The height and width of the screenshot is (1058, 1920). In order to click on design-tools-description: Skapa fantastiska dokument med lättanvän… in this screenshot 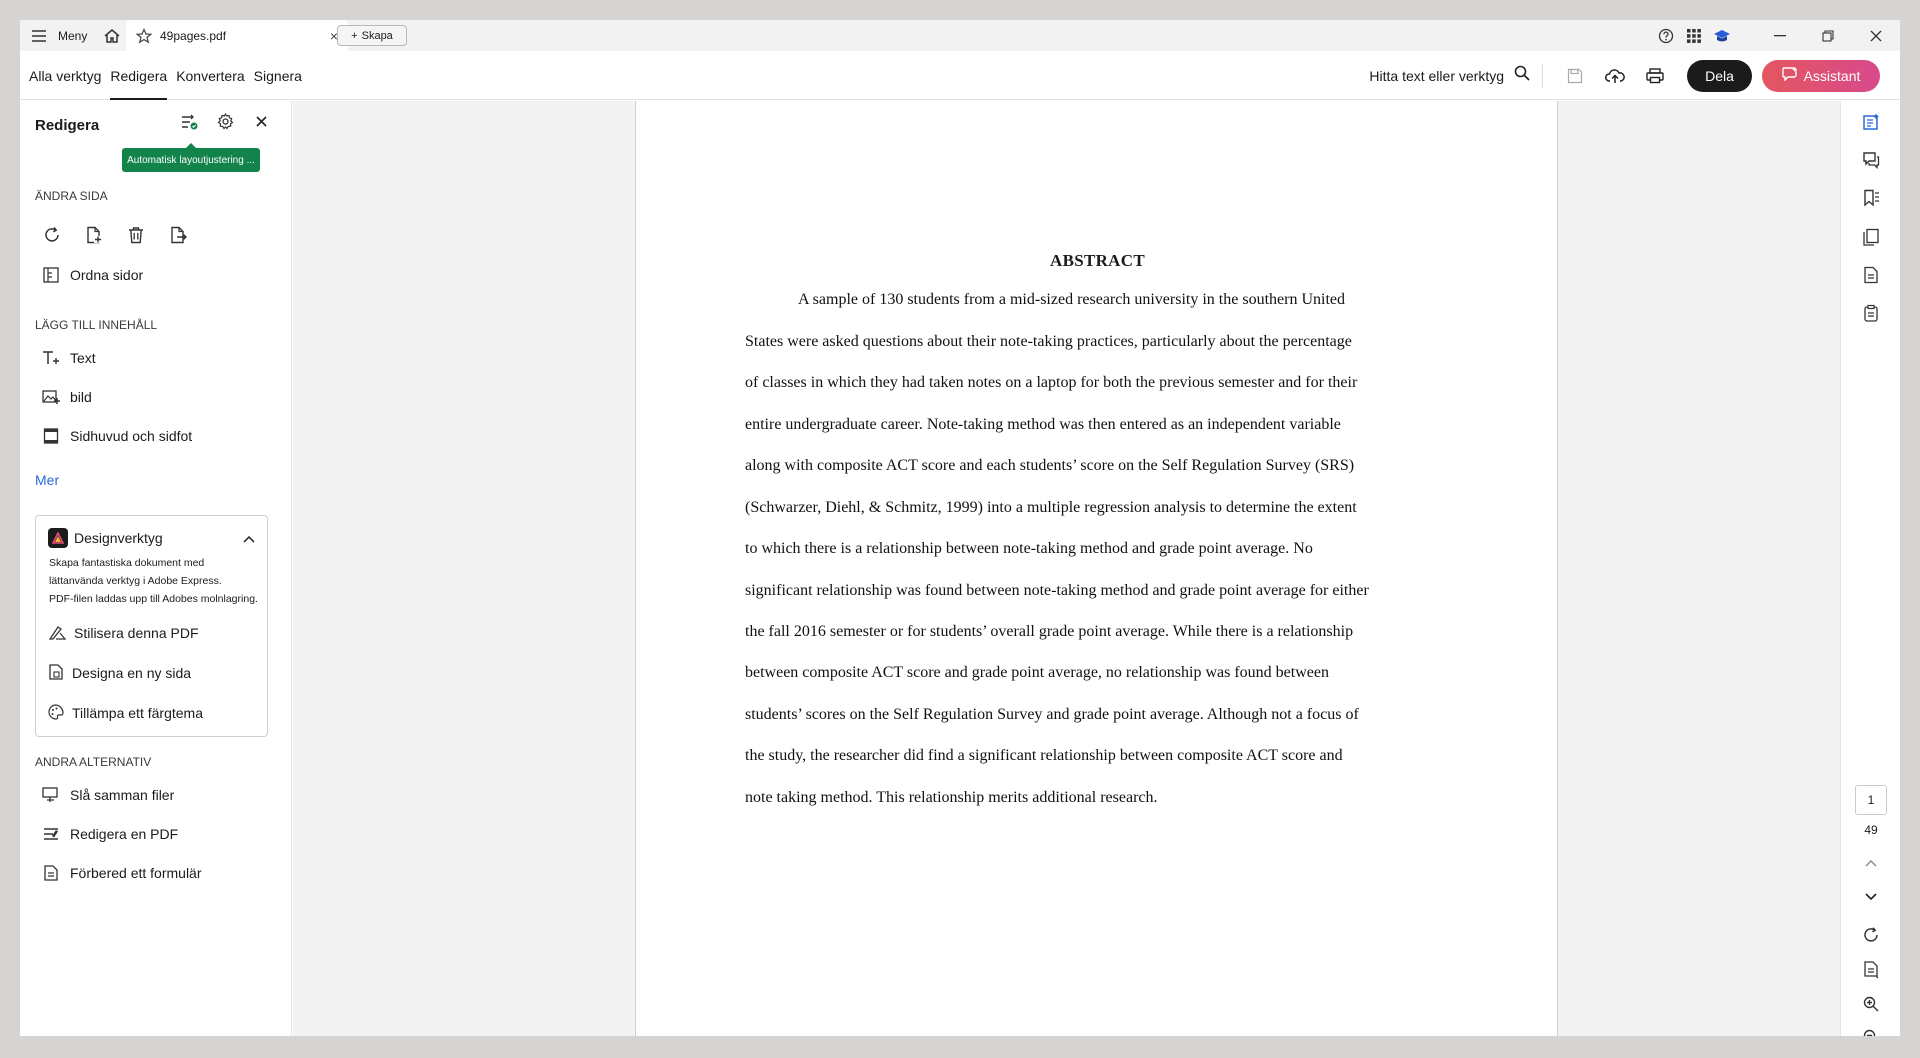, I will do `click(158, 581)`.